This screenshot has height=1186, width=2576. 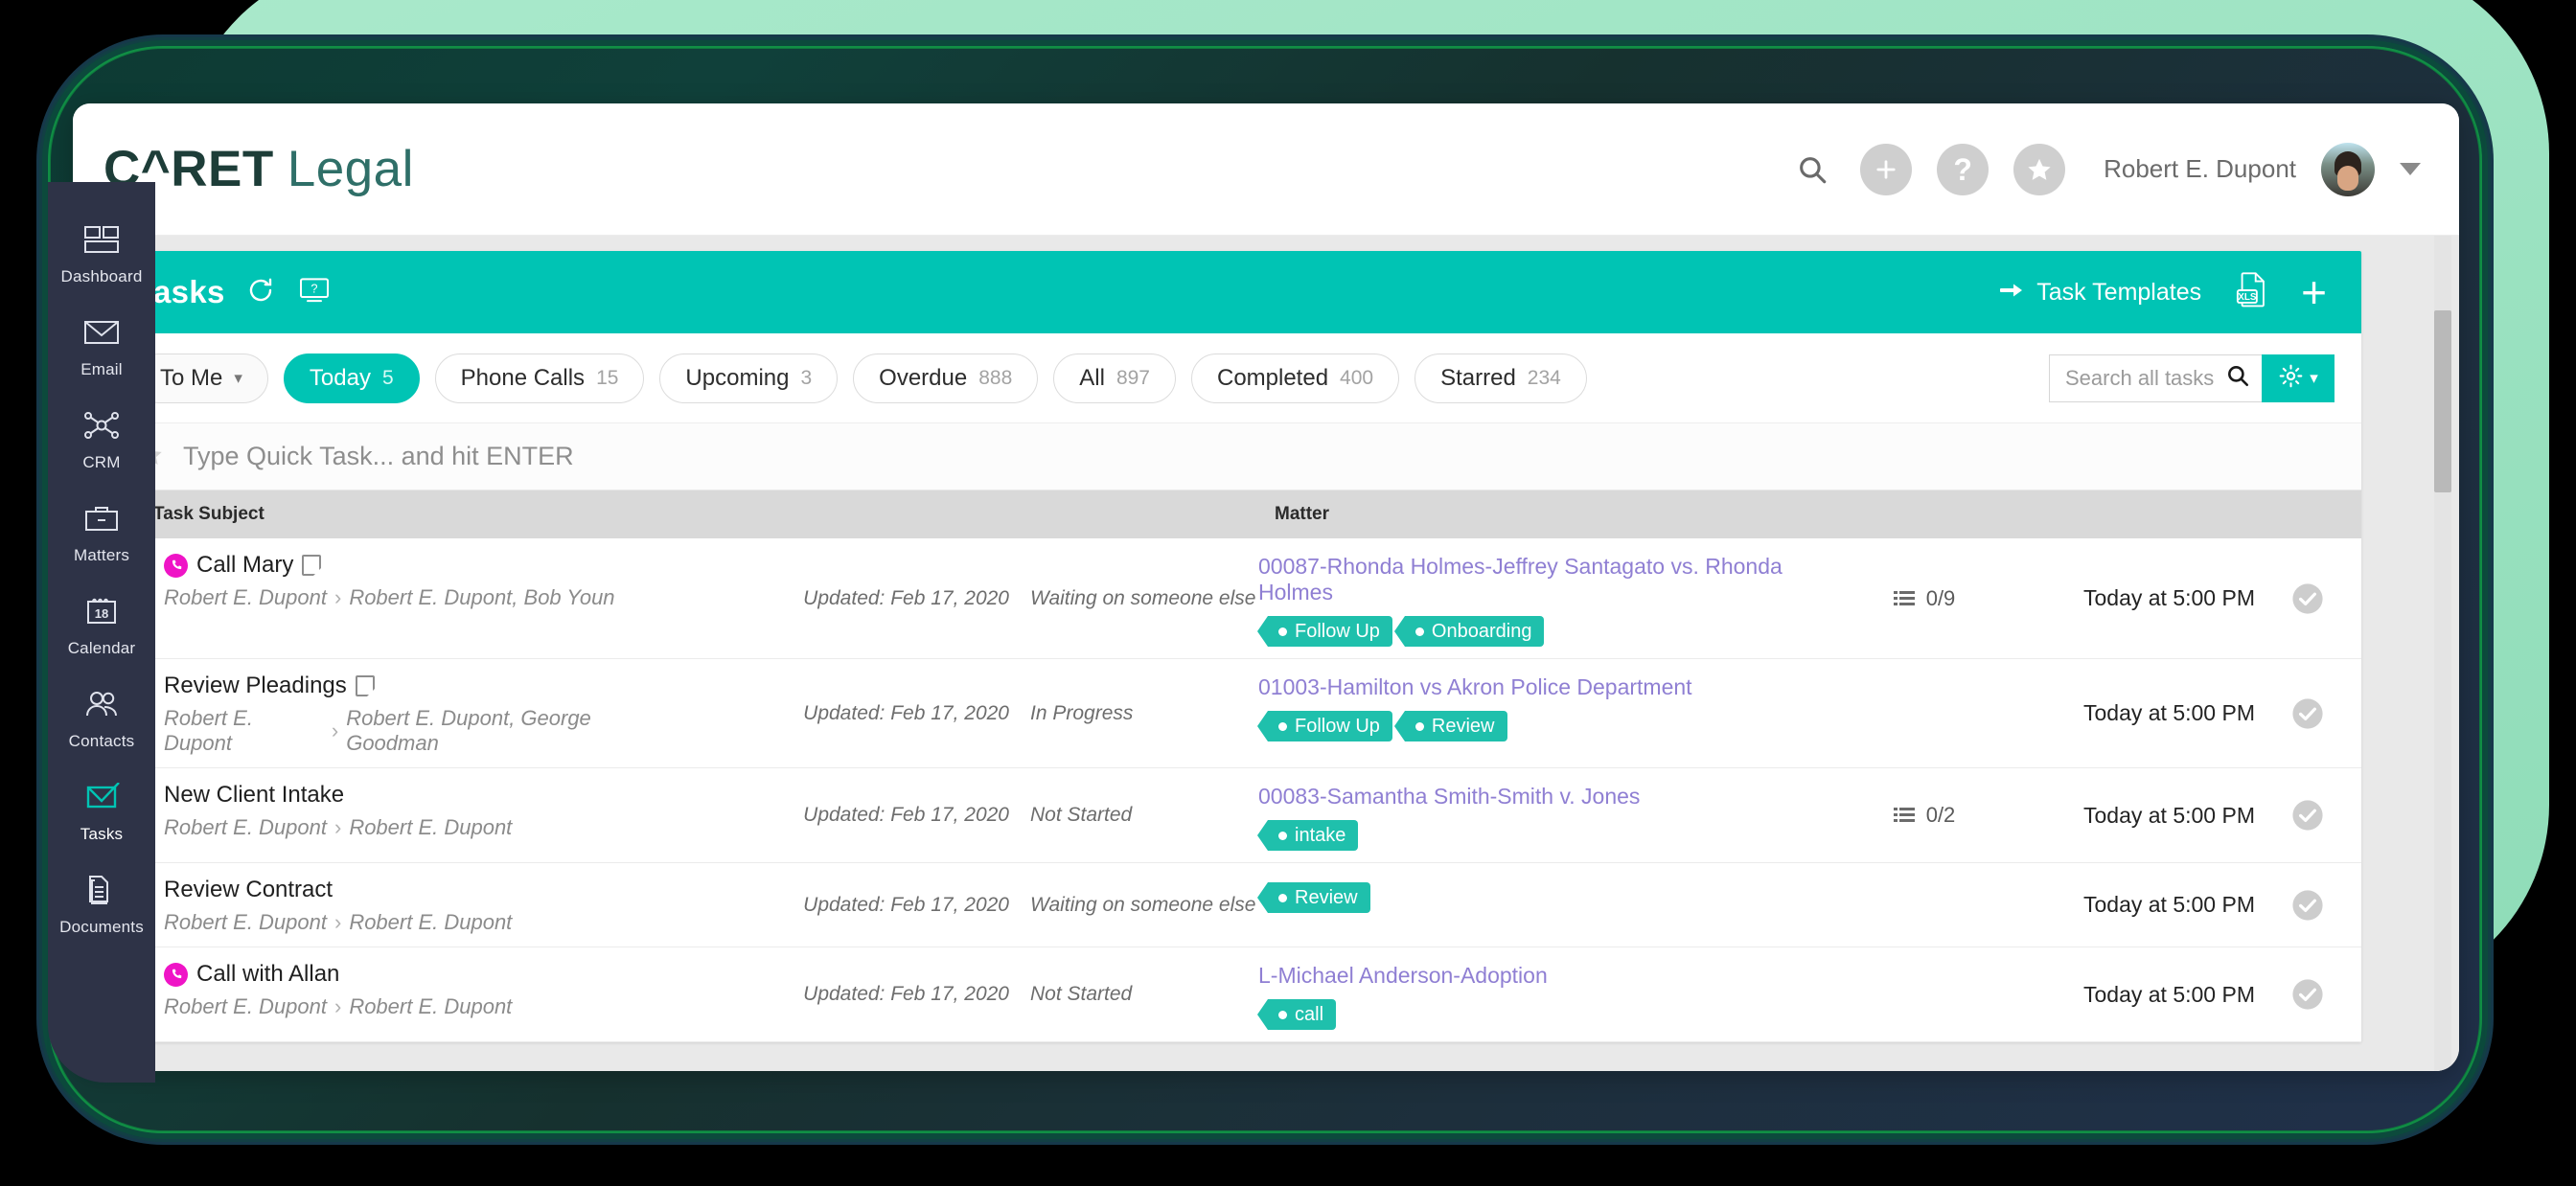 What do you see at coordinates (1904, 815) in the screenshot?
I see `checklist-icon` at bounding box center [1904, 815].